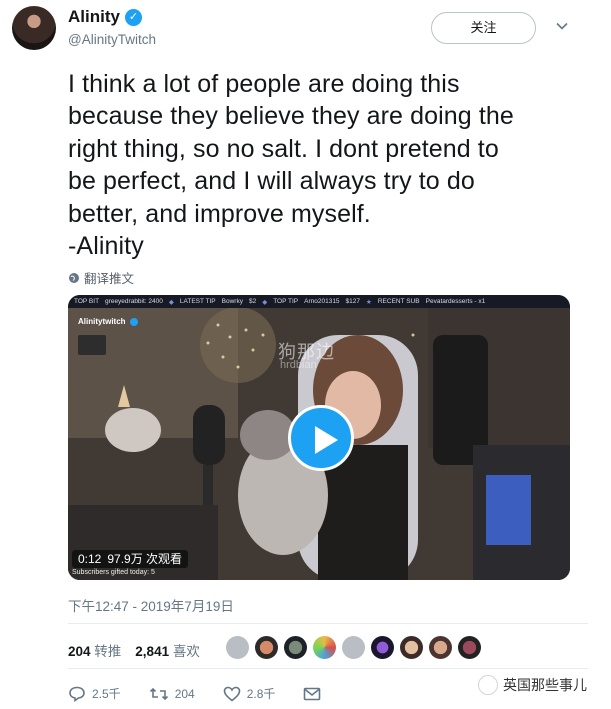 The height and width of the screenshot is (709, 611). What do you see at coordinates (74, 277) in the screenshot?
I see `globe-icon` at bounding box center [74, 277].